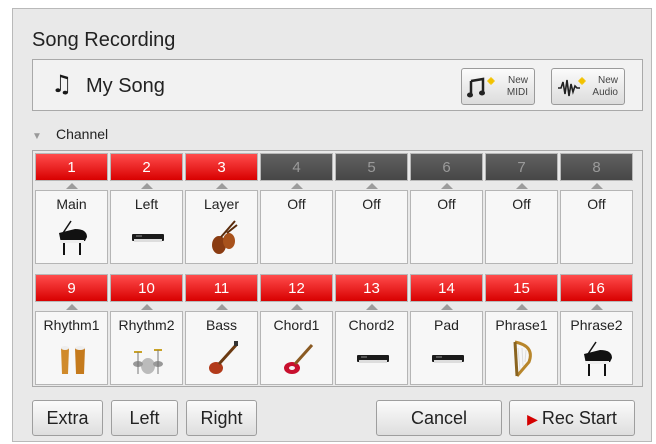 This screenshot has height=444, width=656. What do you see at coordinates (607, 80) in the screenshot?
I see `new-audio-line1: New` at bounding box center [607, 80].